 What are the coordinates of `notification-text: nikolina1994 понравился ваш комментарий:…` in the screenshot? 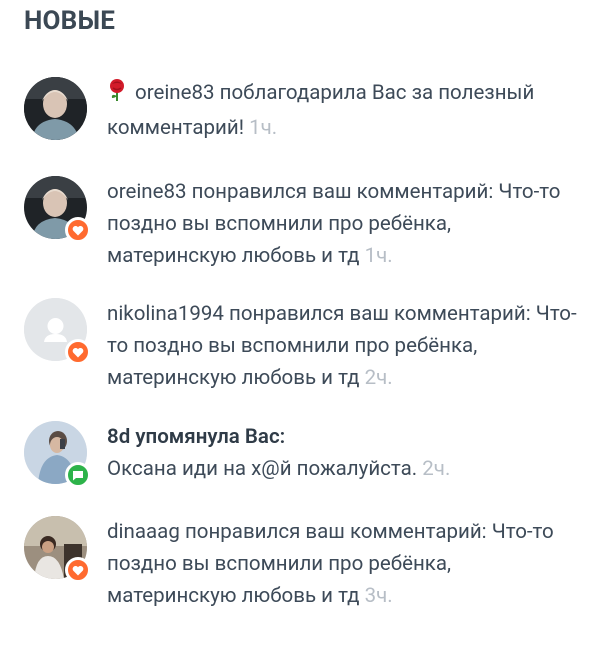 It's located at (342, 346).